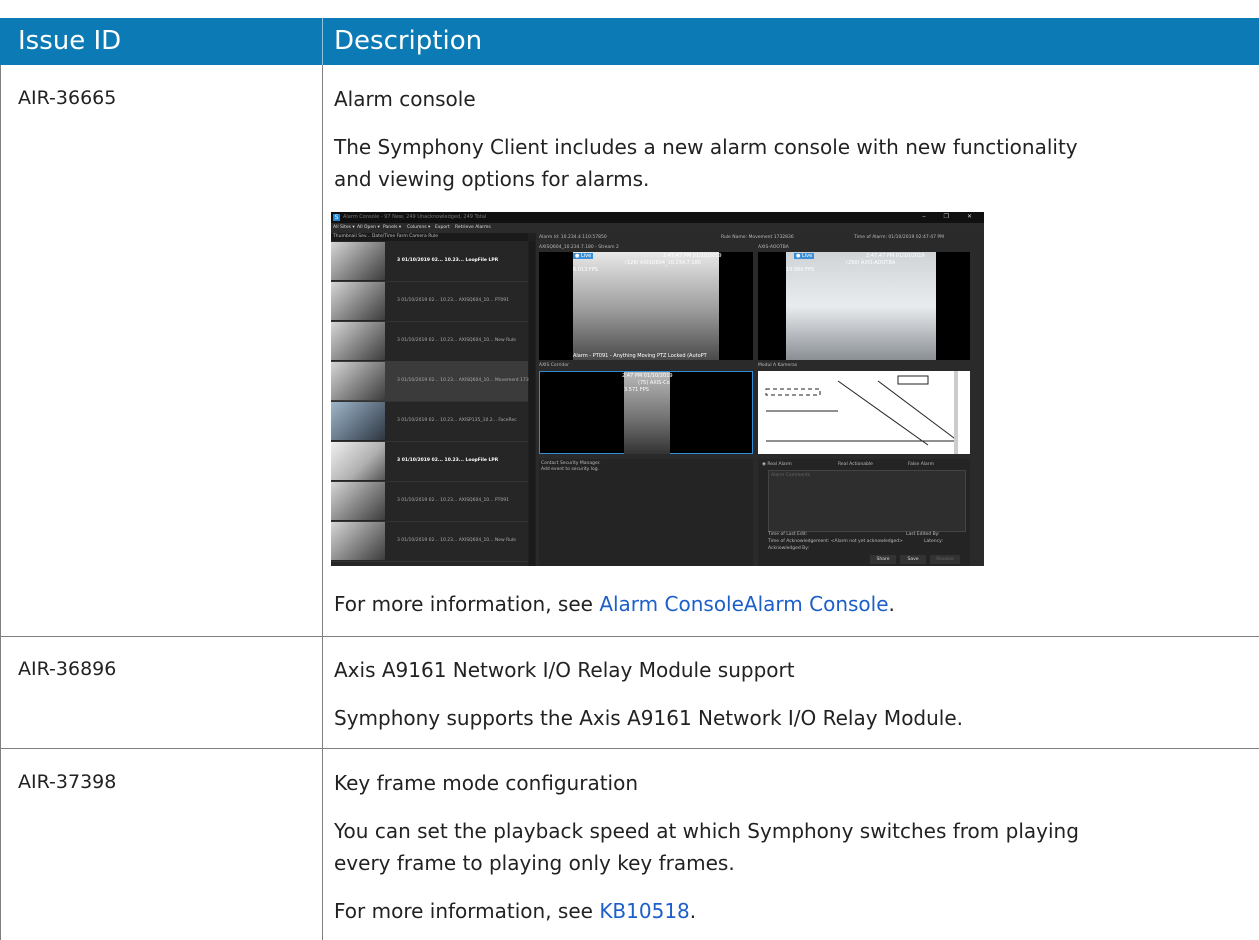 The image size is (1259, 940). I want to click on alarm-id-text: Alarm Id: 10.234.4.110:57850, so click(573, 237).